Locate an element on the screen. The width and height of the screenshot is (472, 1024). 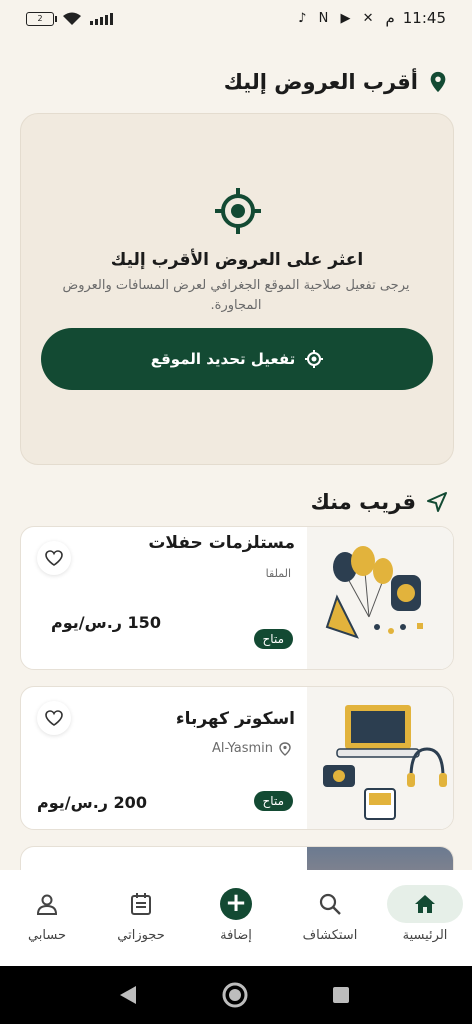
gps-target-icon is located at coordinates (238, 211).